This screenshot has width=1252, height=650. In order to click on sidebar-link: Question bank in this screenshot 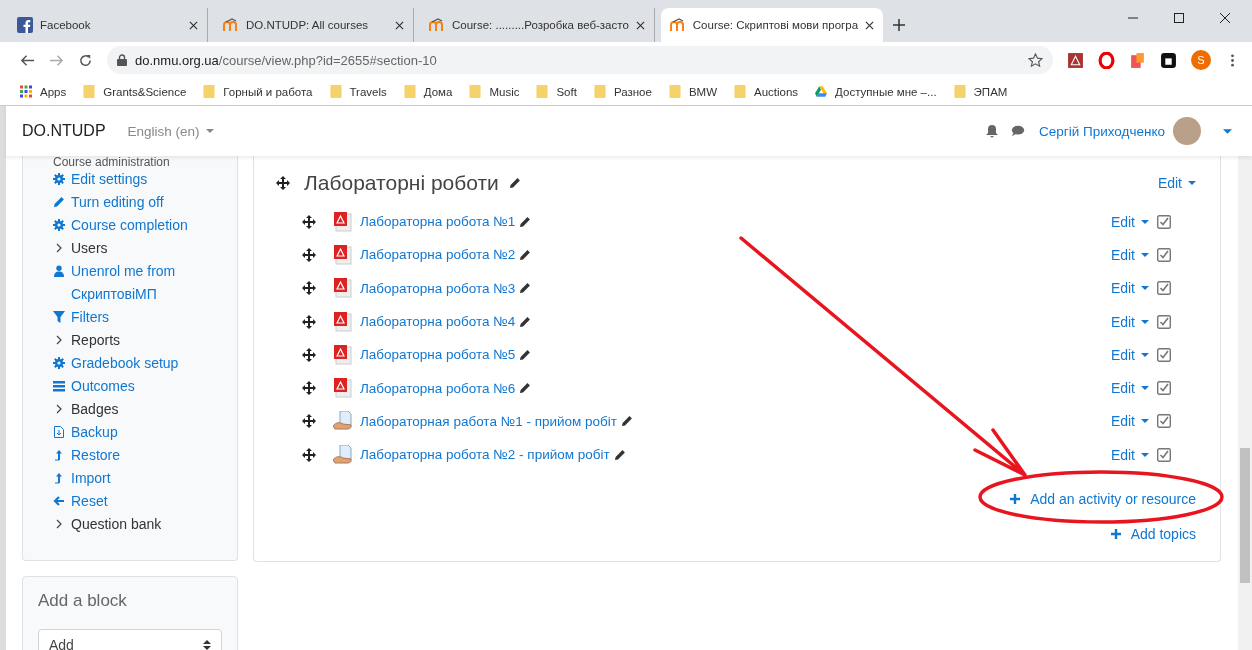, I will do `click(116, 524)`.